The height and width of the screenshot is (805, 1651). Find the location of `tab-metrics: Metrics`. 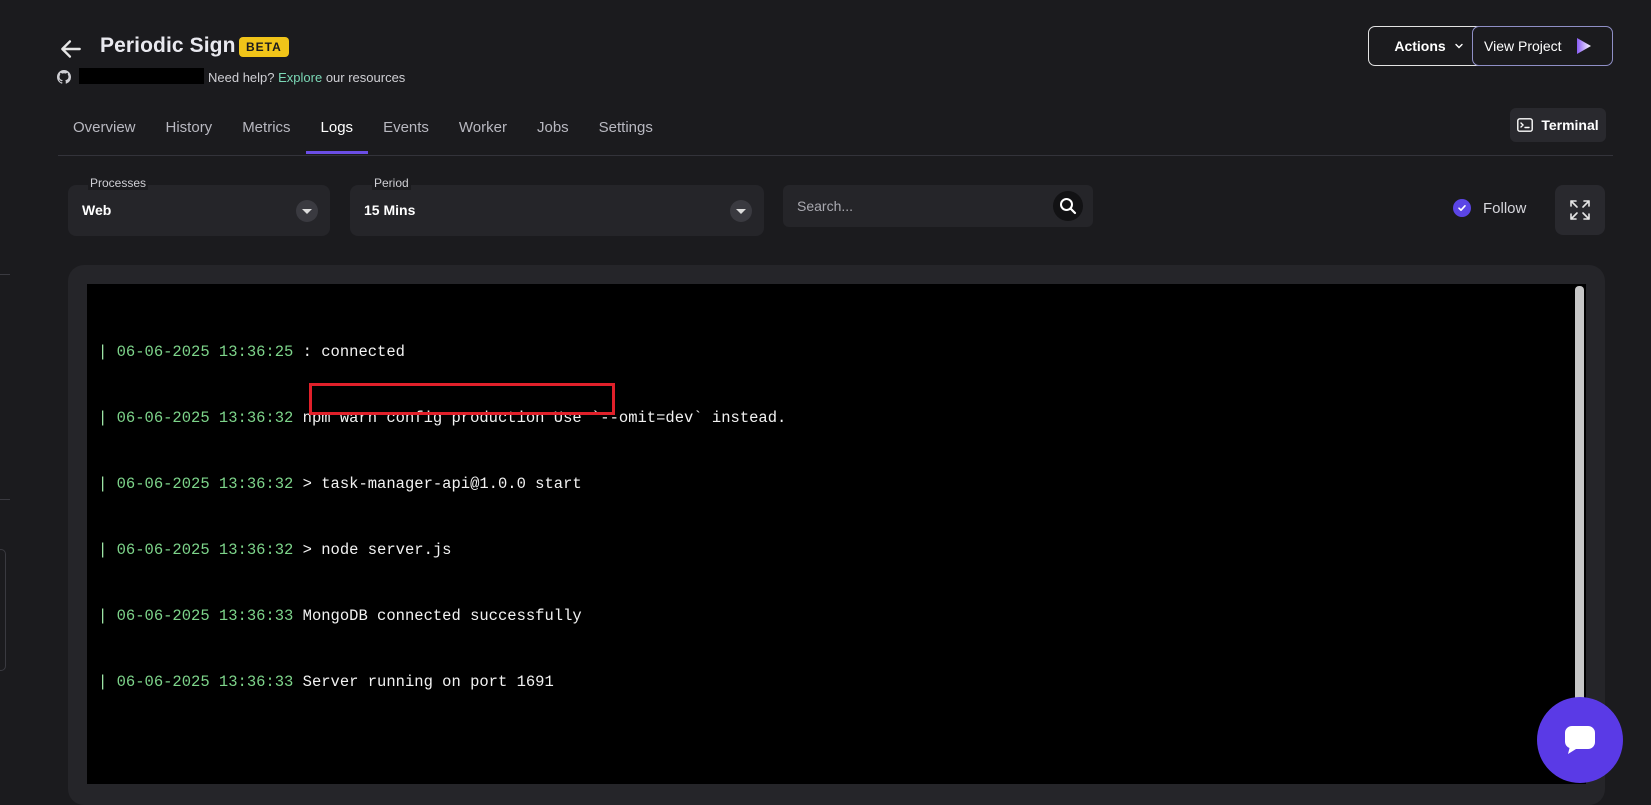

tab-metrics: Metrics is located at coordinates (266, 131).